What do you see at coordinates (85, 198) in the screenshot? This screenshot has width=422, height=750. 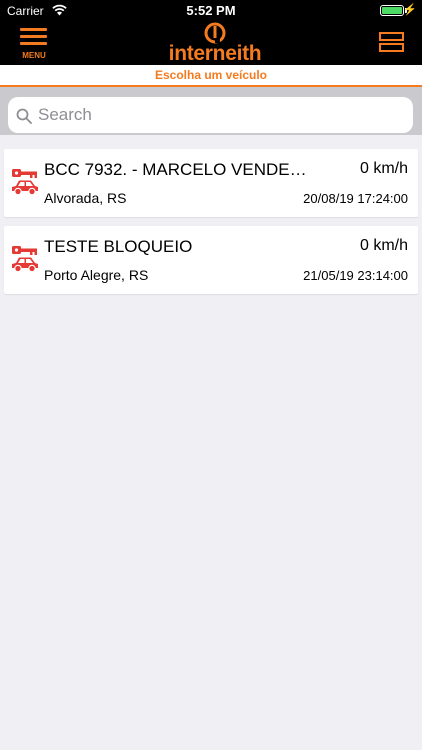 I see `vehicle-location: Alvorada, RS` at bounding box center [85, 198].